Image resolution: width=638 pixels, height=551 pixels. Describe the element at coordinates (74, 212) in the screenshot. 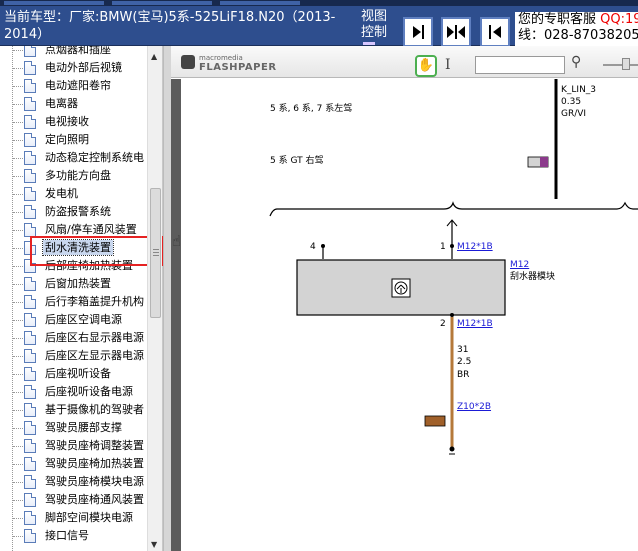

I see `tree-item: 防盗报警系统` at that location.